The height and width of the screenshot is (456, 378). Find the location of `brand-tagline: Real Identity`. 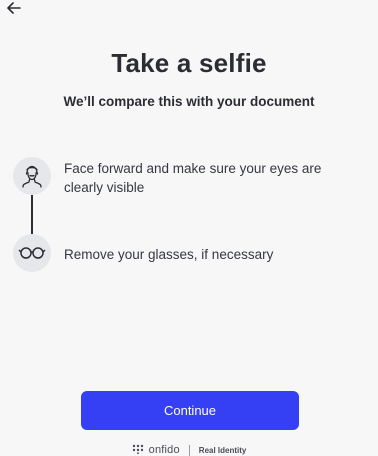

brand-tagline: Real Identity is located at coordinates (222, 450).